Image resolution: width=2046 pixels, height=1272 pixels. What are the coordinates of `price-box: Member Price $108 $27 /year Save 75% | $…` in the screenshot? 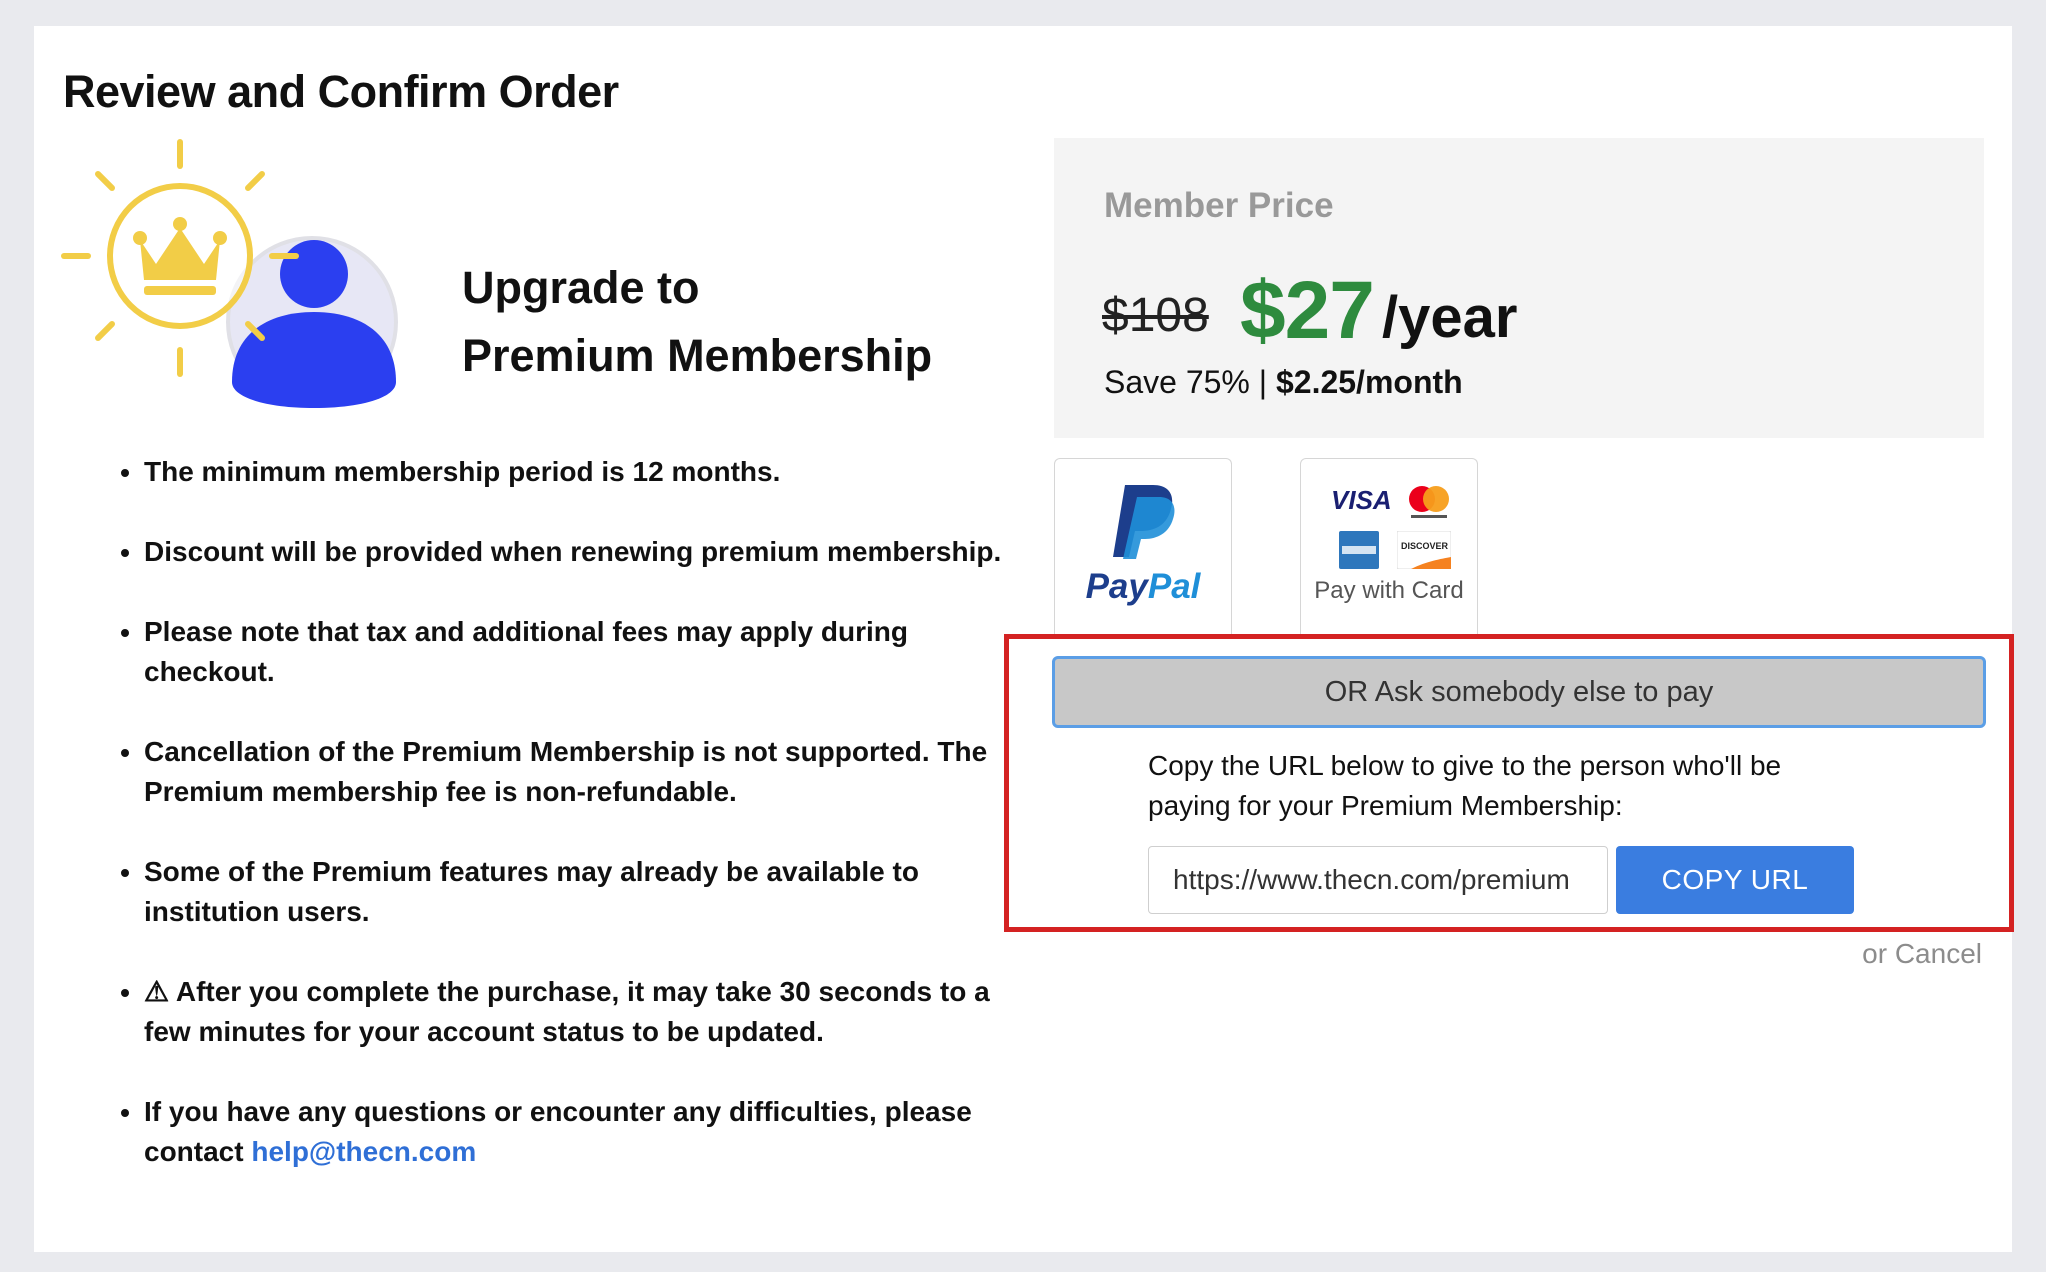 It's located at (1519, 288).